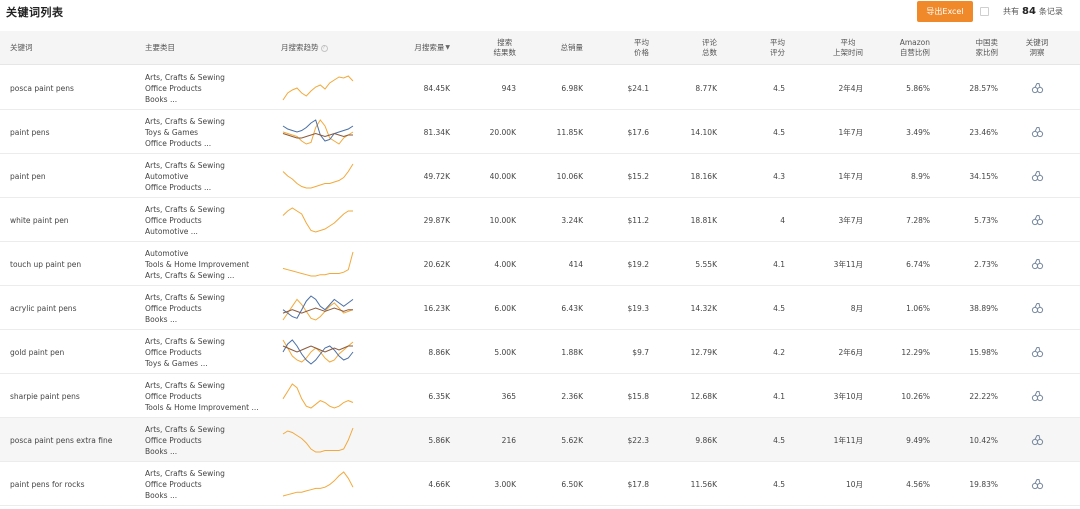 This screenshot has width=1080, height=509. I want to click on col-trend: 月搜索趋势?, so click(331, 48).